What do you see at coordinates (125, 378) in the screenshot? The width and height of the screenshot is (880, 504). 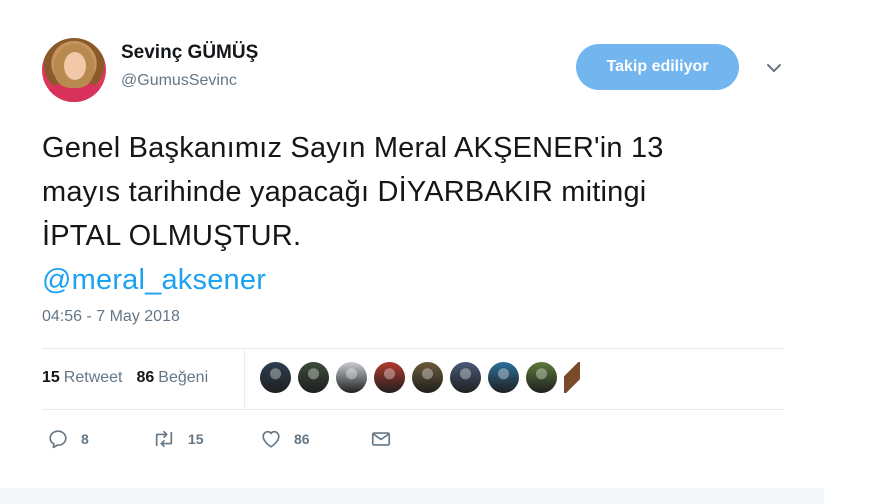 I see `tweet-stats: 15 Retweet 86 Beğeni` at bounding box center [125, 378].